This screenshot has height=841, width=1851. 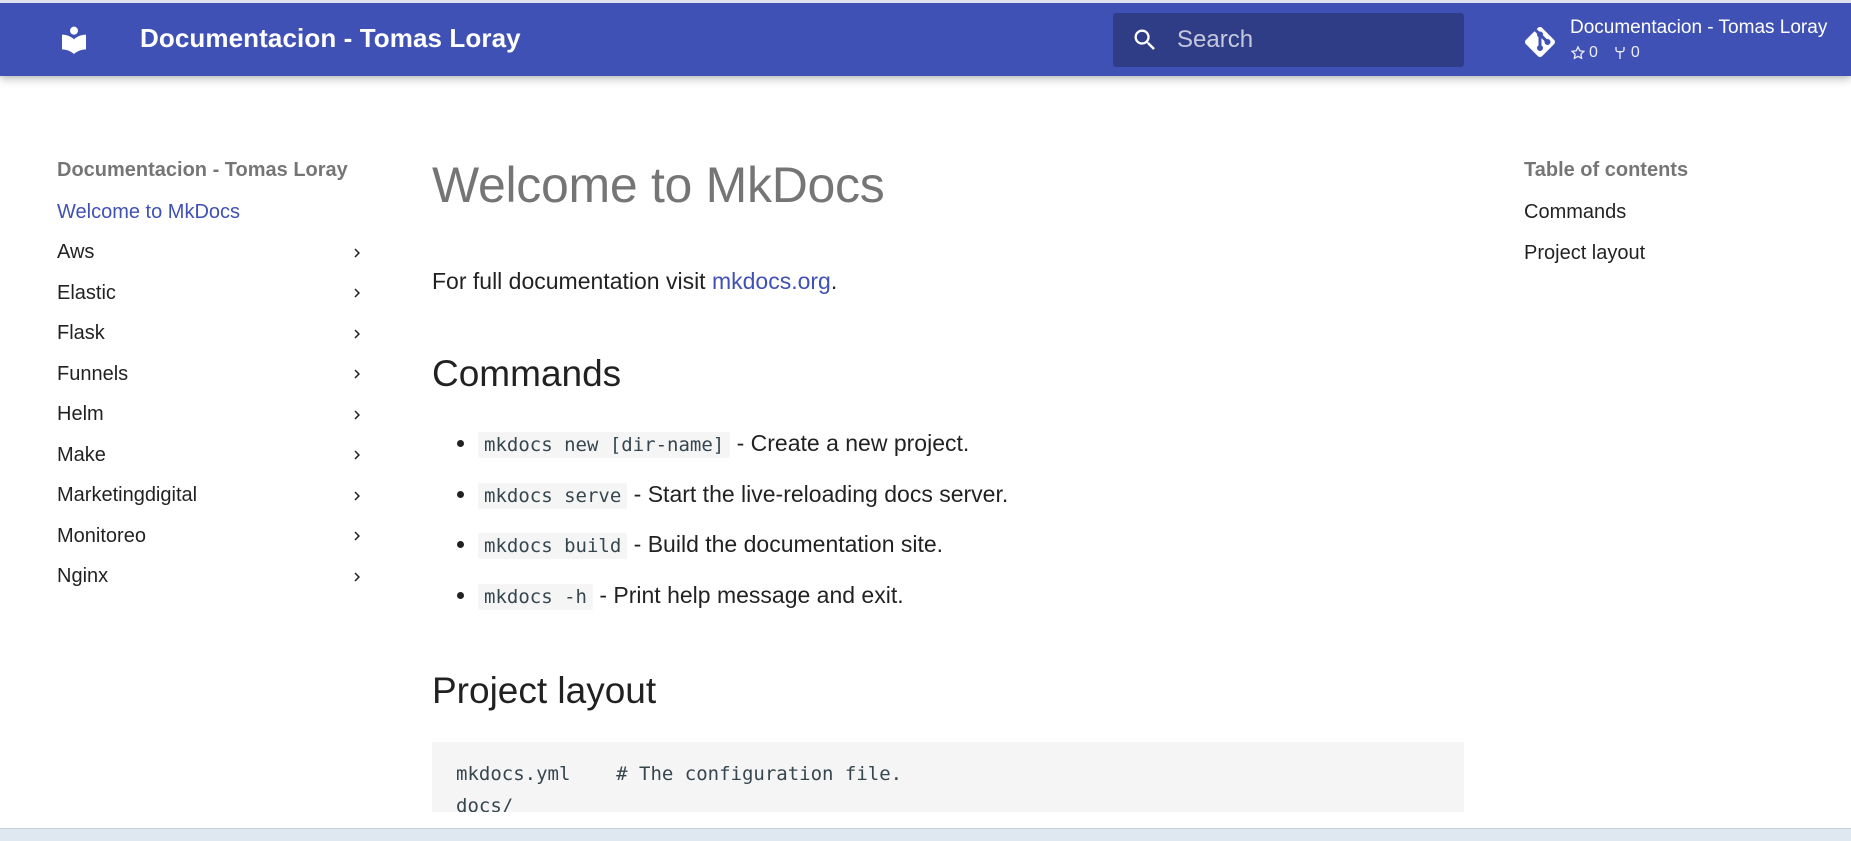 What do you see at coordinates (1626, 53) in the screenshot?
I see `forks-fact: 0` at bounding box center [1626, 53].